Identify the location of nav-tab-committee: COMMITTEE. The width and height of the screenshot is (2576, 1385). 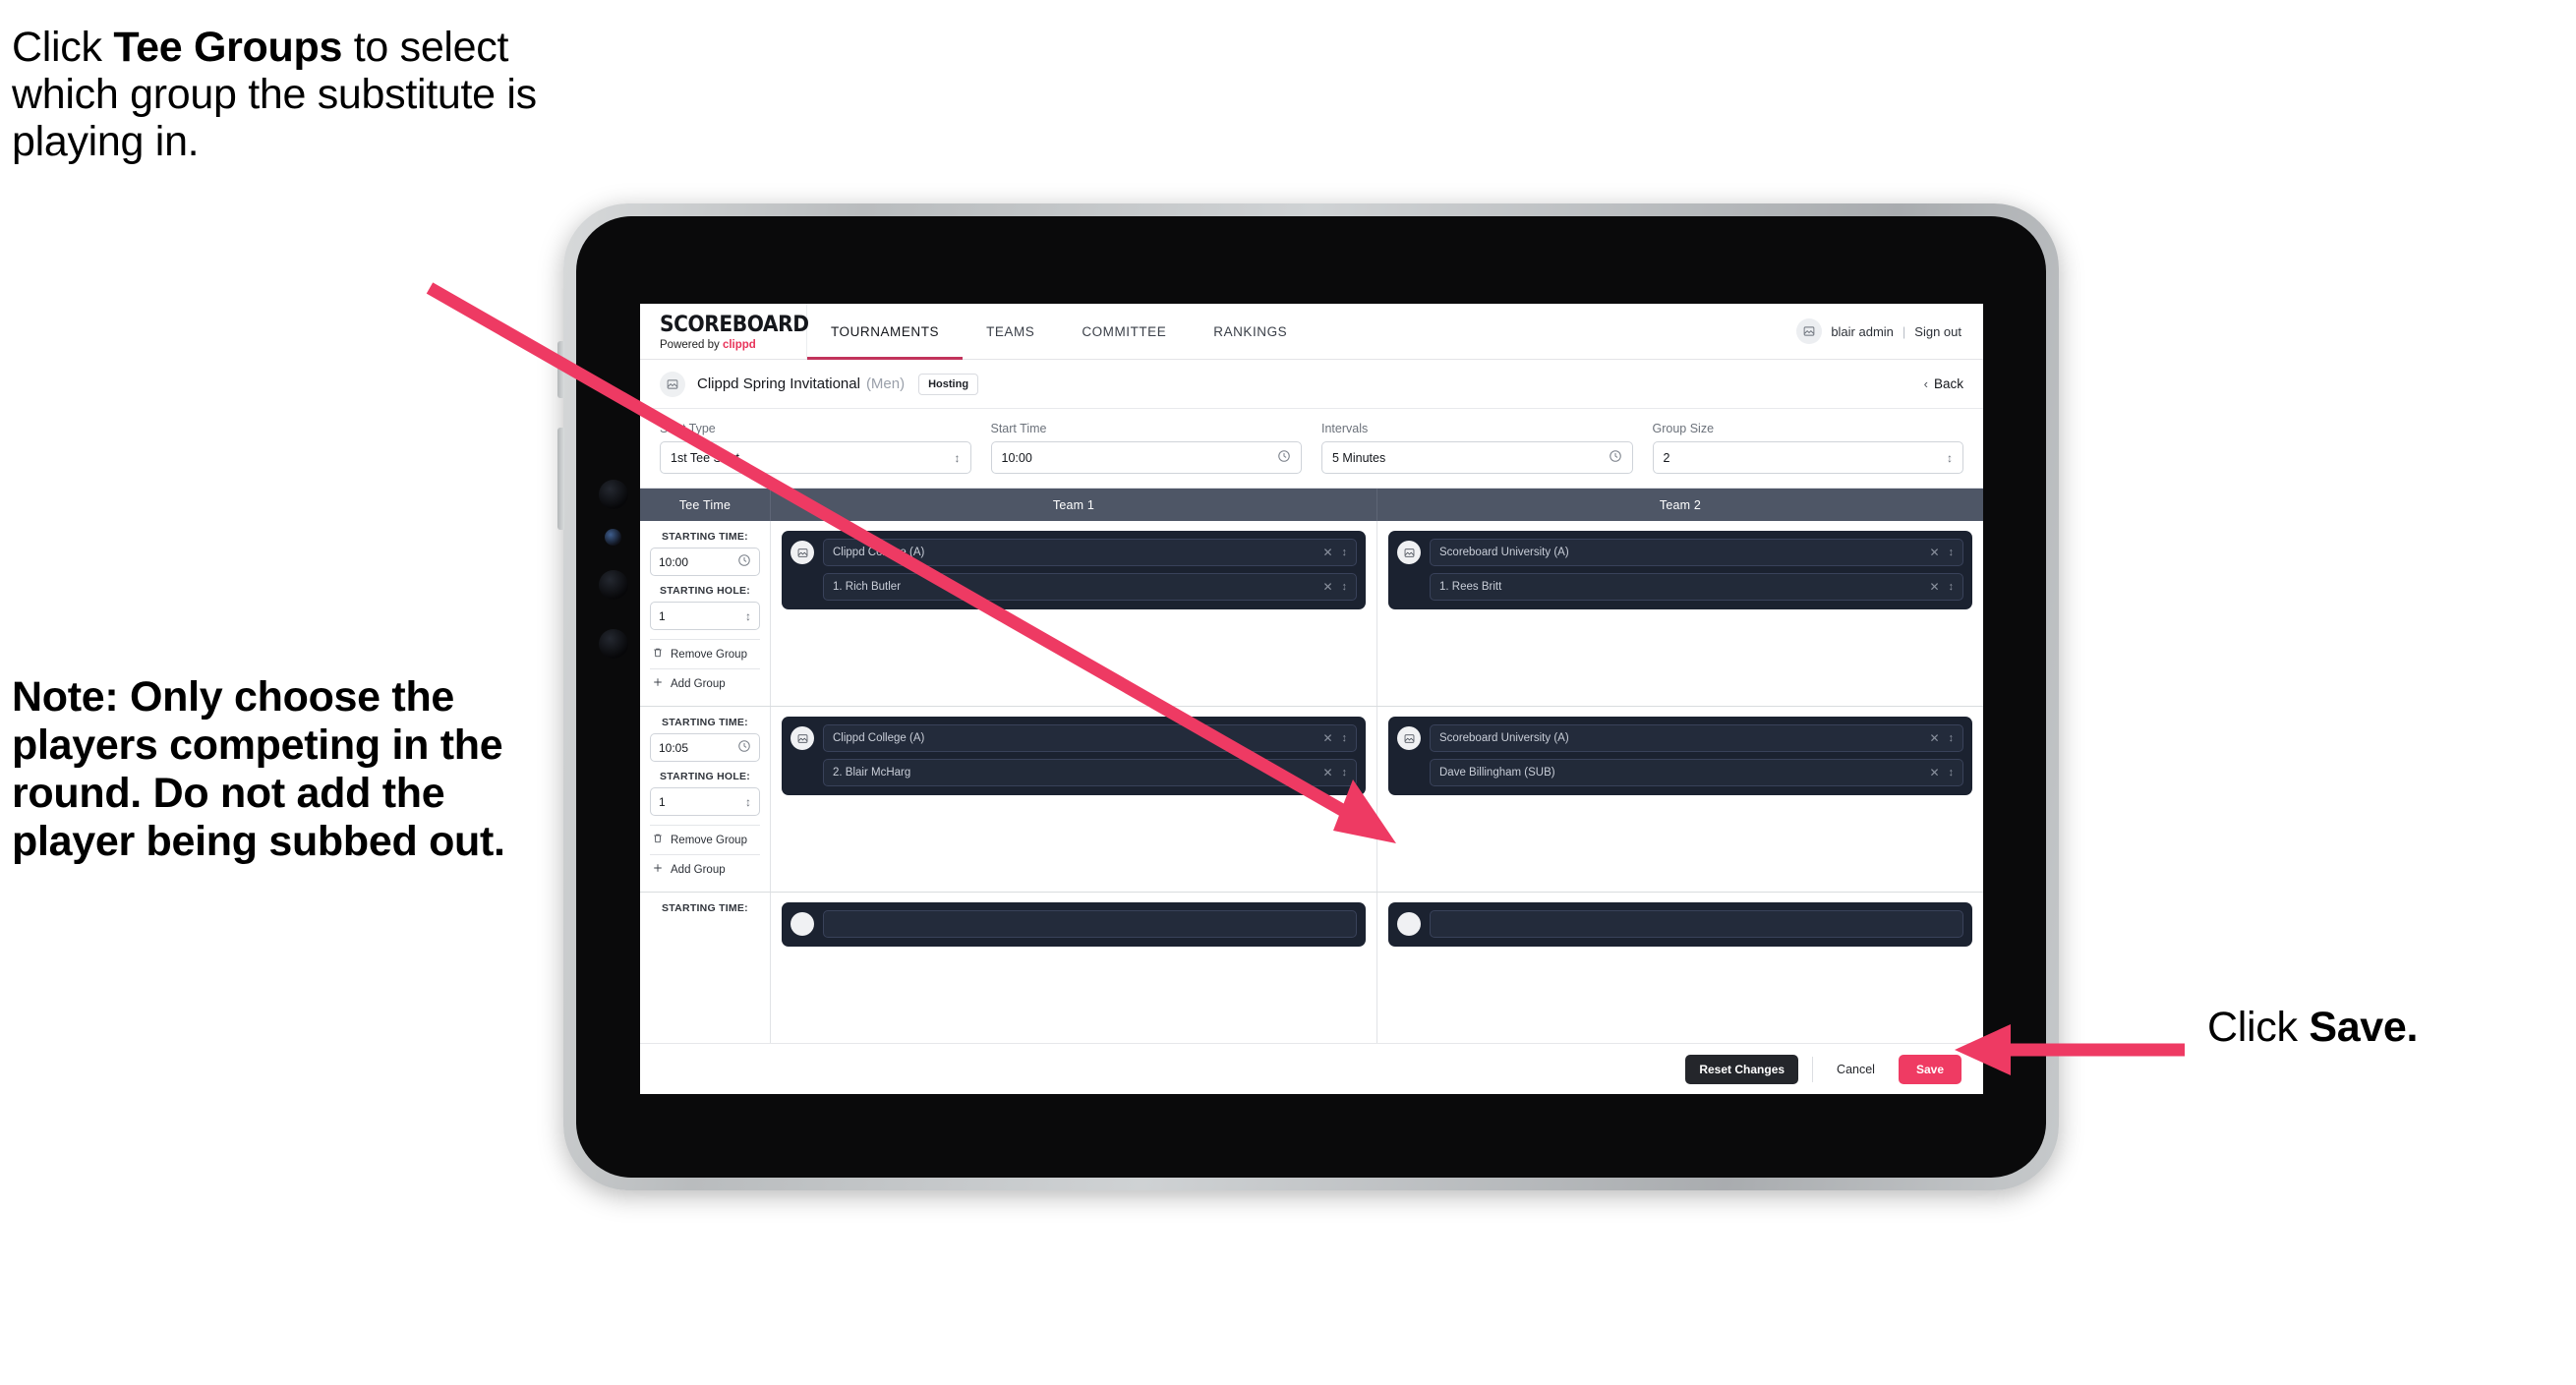
(1124, 332).